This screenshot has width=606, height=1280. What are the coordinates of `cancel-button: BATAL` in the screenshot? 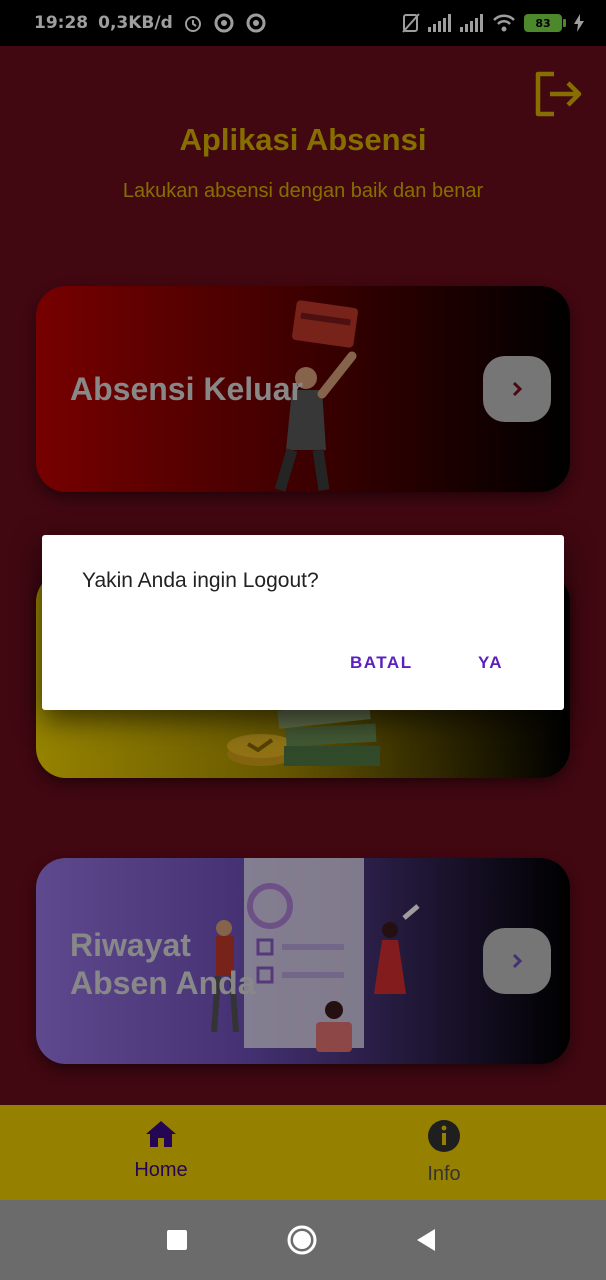 It's located at (381, 663).